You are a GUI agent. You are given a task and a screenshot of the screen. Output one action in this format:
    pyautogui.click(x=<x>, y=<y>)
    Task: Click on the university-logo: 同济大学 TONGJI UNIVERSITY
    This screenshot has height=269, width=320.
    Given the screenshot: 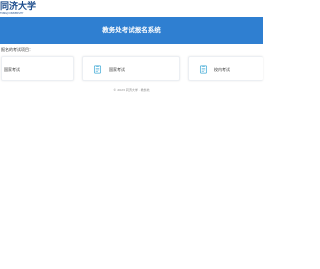 What is the action you would take?
    pyautogui.click(x=22, y=9)
    